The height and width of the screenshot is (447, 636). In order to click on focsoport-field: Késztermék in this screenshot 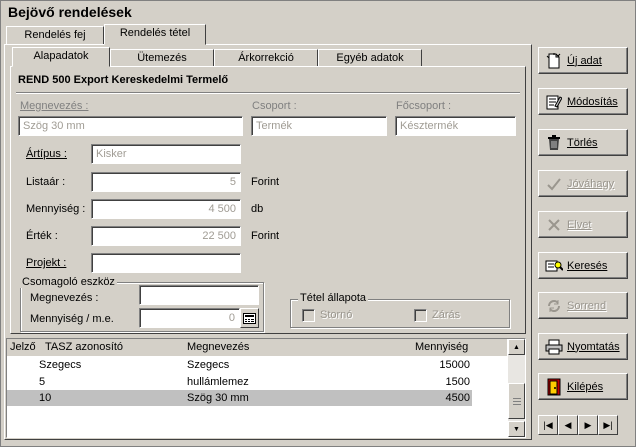, I will do `click(455, 126)`.